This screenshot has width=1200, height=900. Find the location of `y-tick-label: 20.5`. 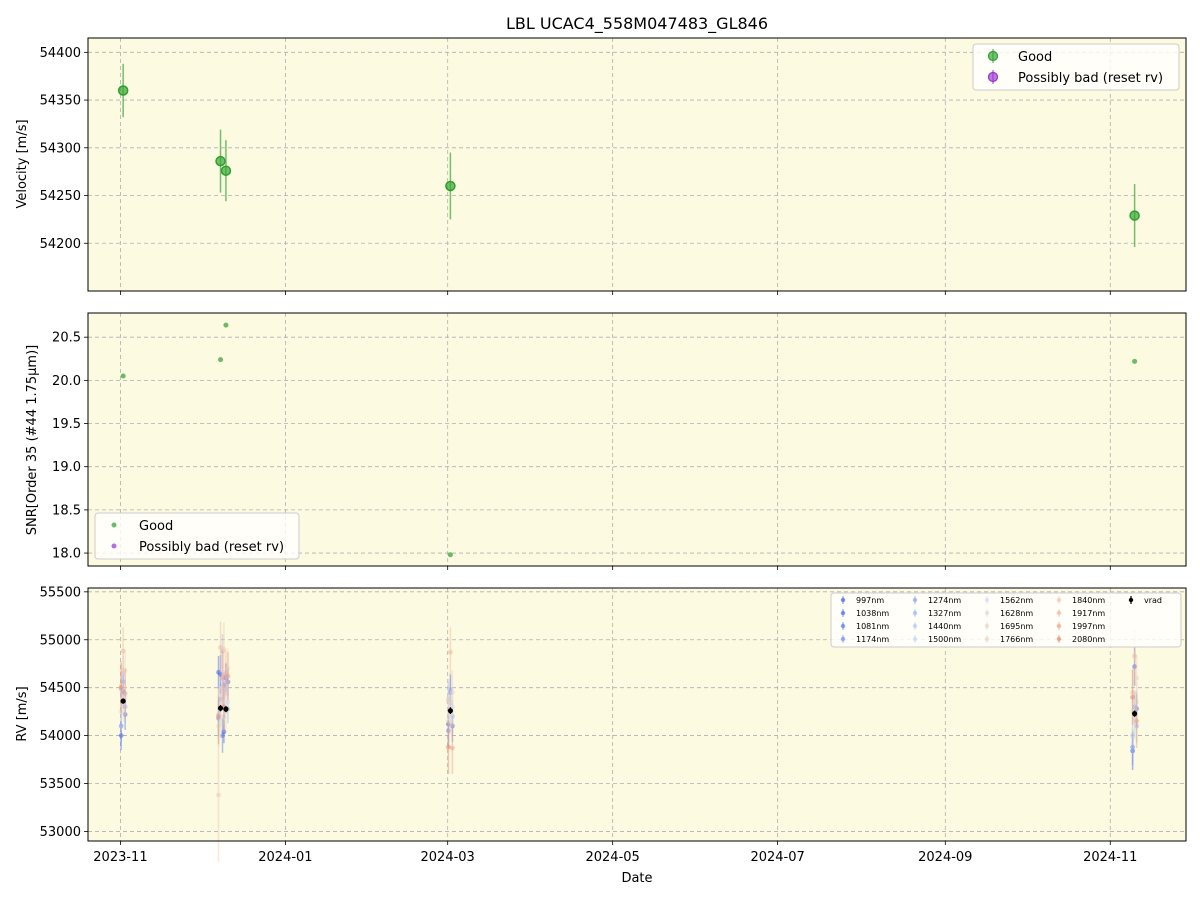

y-tick-label: 20.5 is located at coordinates (66, 338).